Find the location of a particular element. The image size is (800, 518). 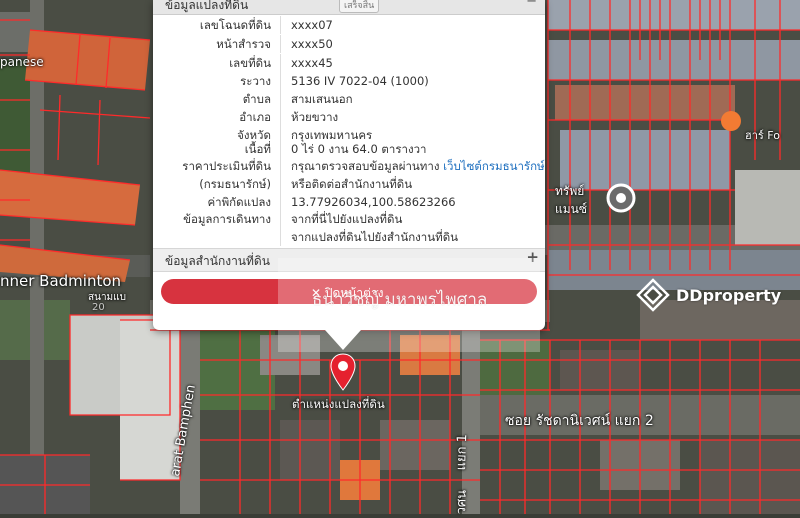

info-row: เนื้อที่ 0 ไร่ 0 งาน 64.0 ตารางวา is located at coordinates (349, 149).